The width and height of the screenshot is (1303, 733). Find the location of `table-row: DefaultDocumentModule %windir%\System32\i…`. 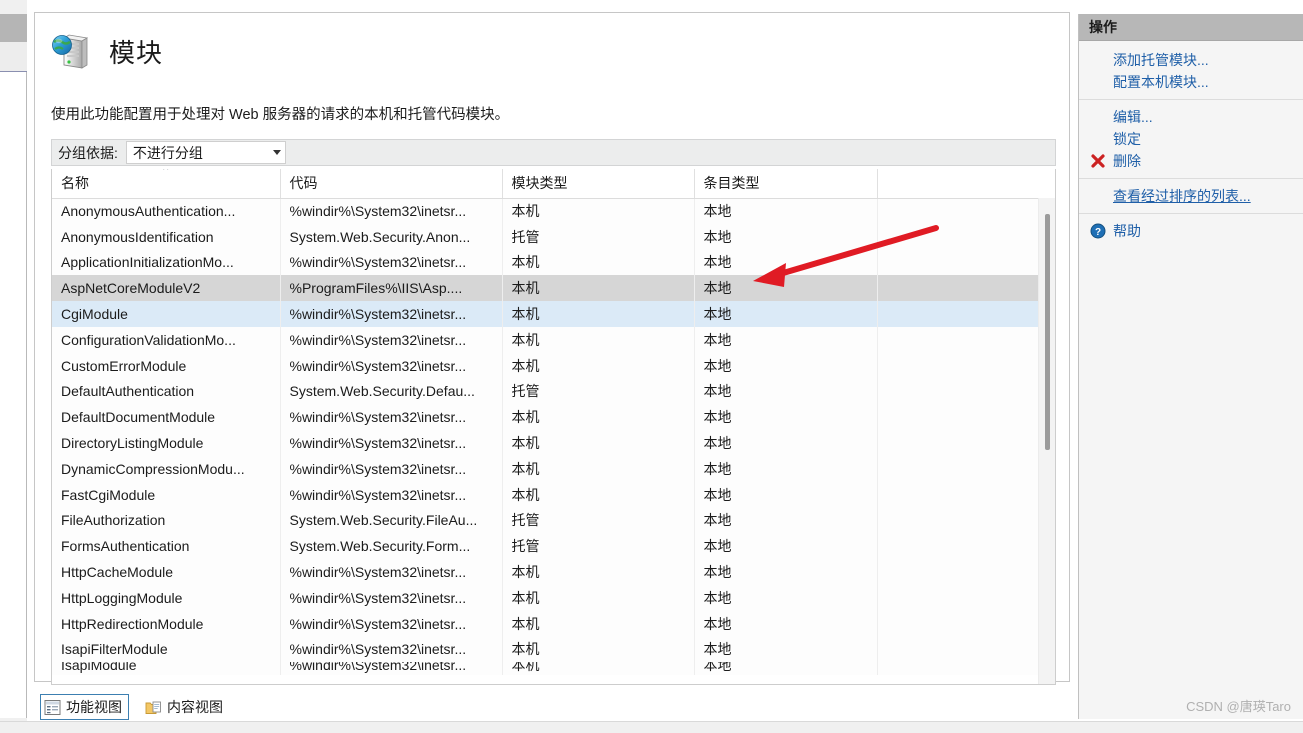

table-row: DefaultDocumentModule %windir%\System32\i… is located at coordinates (553, 417).